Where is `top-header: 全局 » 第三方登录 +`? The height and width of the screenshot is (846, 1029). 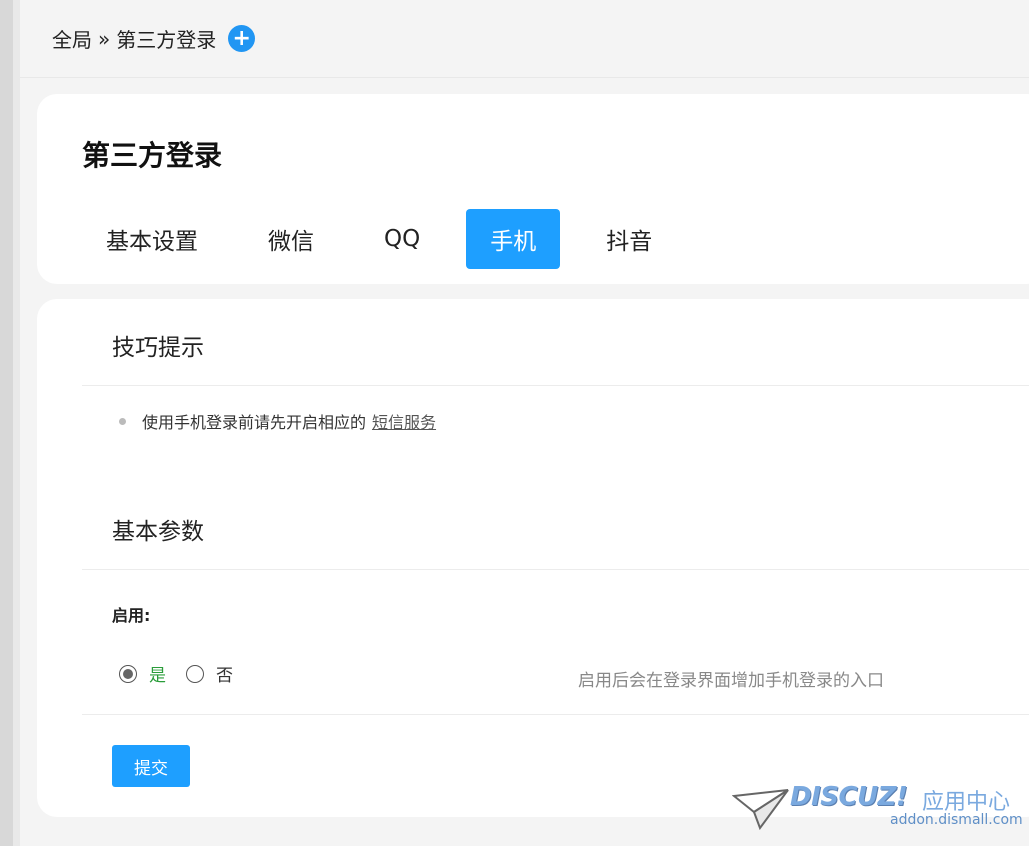 top-header: 全局 » 第三方登录 + is located at coordinates (524, 39).